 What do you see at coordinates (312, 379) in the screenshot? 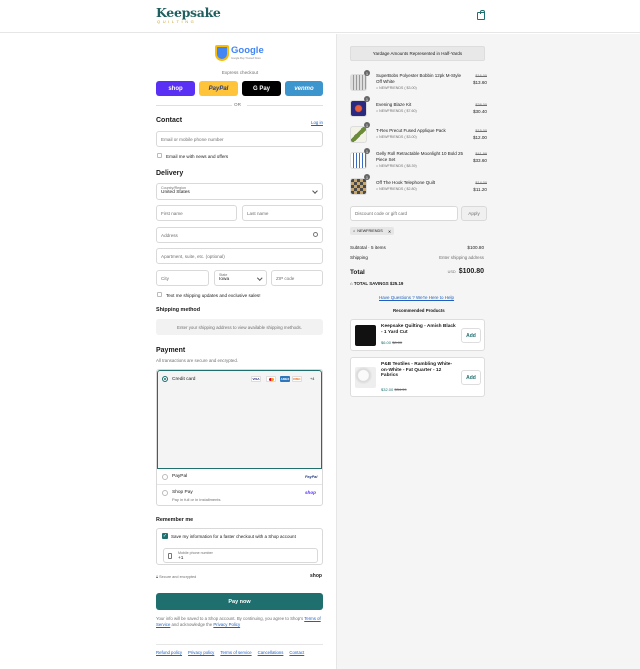
I see `more-cards-badge: +4` at bounding box center [312, 379].